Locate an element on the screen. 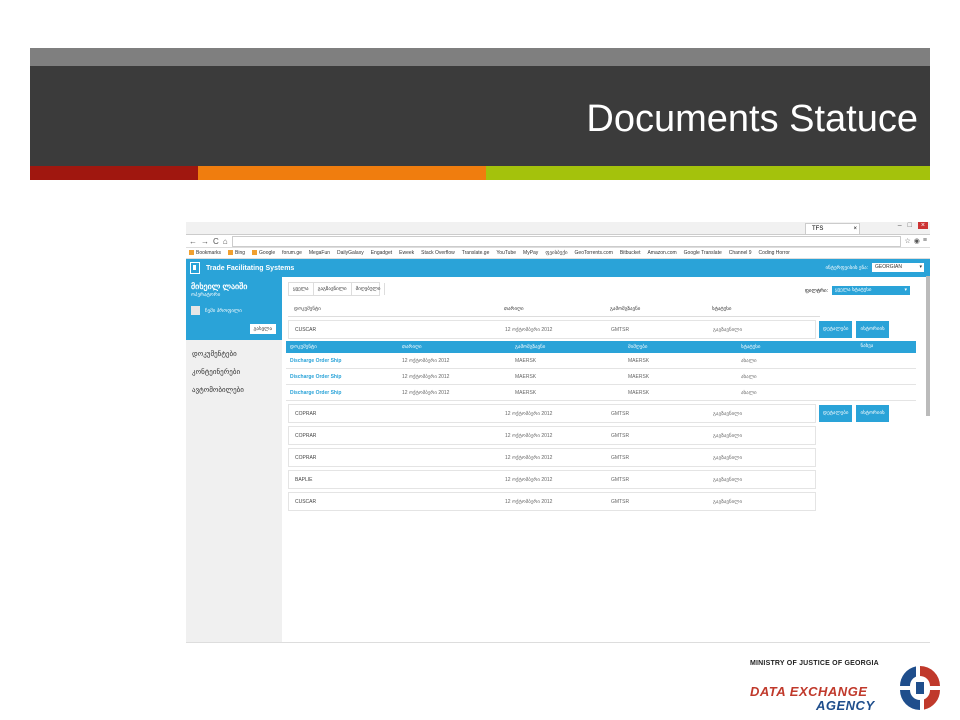 This screenshot has width=960, height=720. slide-title-band: Documents Statuce is located at coordinates (480, 116).